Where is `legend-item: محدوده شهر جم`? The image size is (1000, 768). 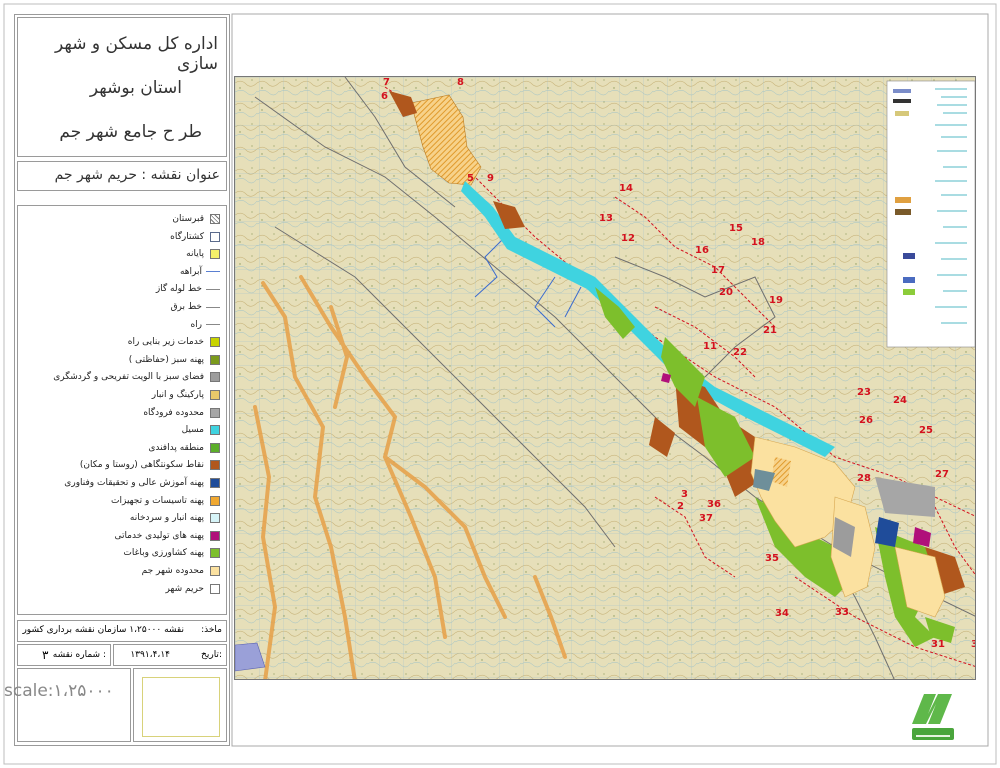 legend-item: محدوده شهر جم is located at coordinates (181, 571).